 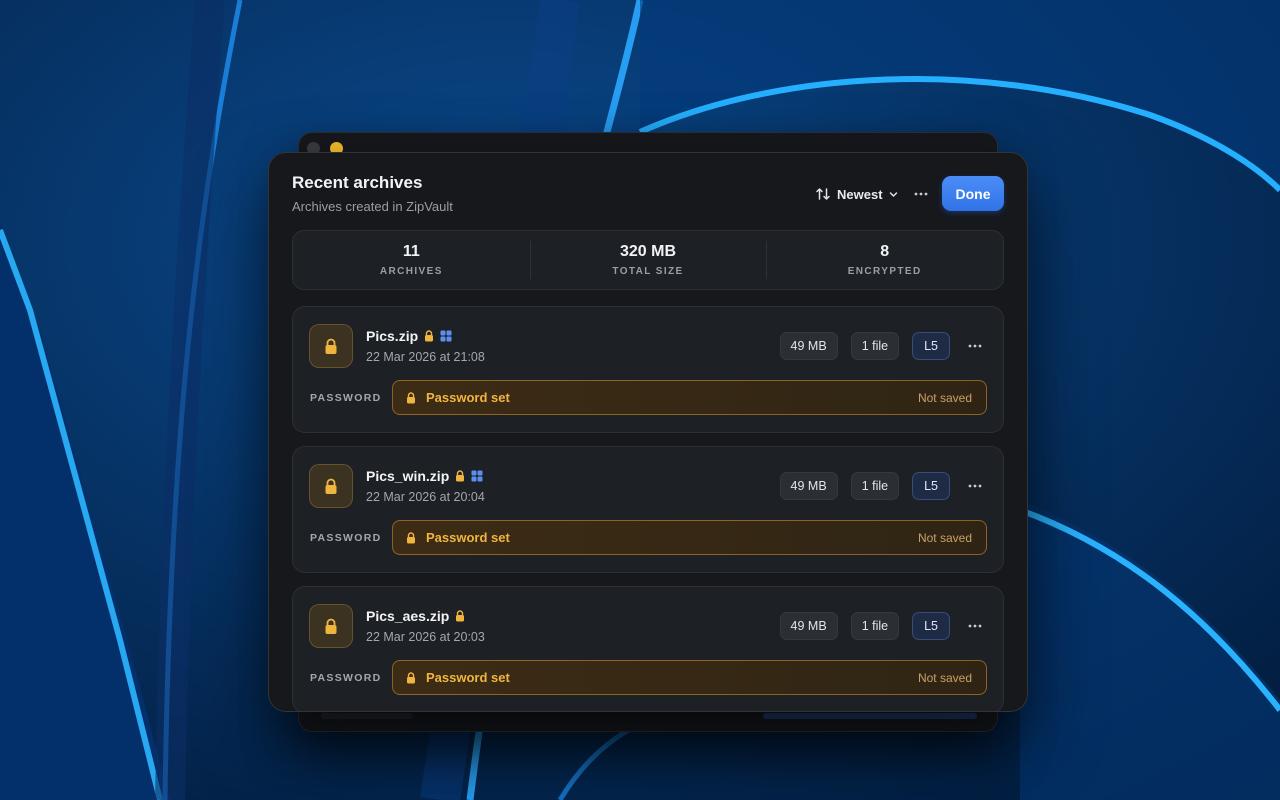 I want to click on archive-name-row: Pics_win.zip, so click(x=424, y=476).